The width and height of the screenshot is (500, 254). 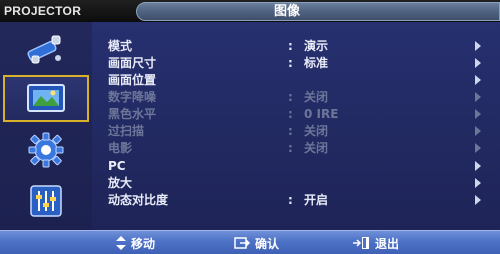 What do you see at coordinates (132, 97) in the screenshot?
I see `menu-item-label: 数字降噪` at bounding box center [132, 97].